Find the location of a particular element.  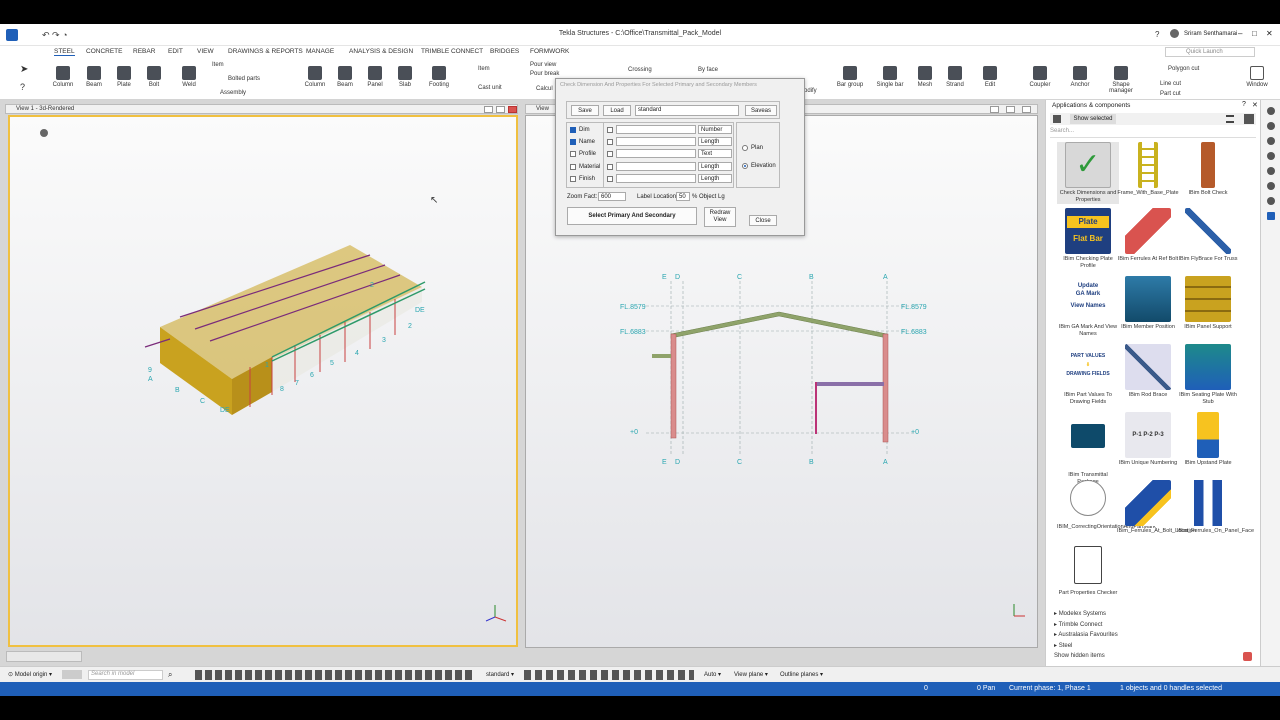

tree-item-modelex-systems: ▸ Modelex Systems is located at coordinates (1080, 613).